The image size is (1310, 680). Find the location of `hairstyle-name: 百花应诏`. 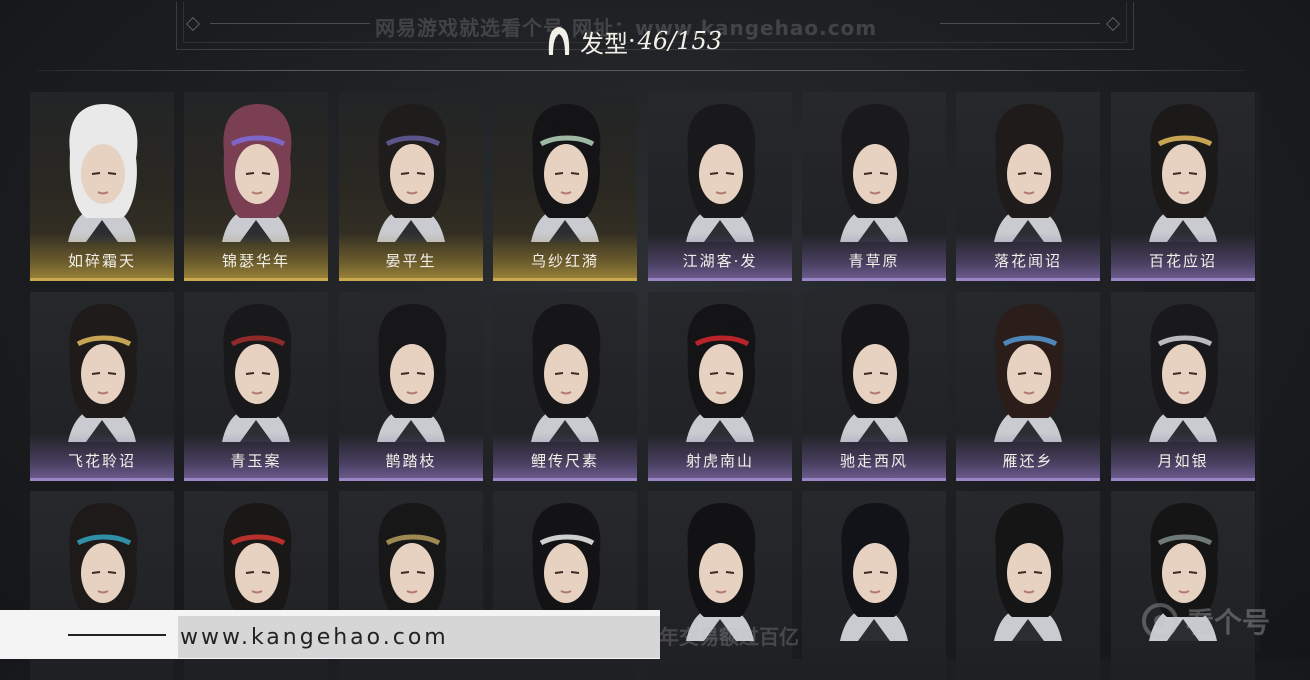

hairstyle-name: 百花应诏 is located at coordinates (1183, 257).